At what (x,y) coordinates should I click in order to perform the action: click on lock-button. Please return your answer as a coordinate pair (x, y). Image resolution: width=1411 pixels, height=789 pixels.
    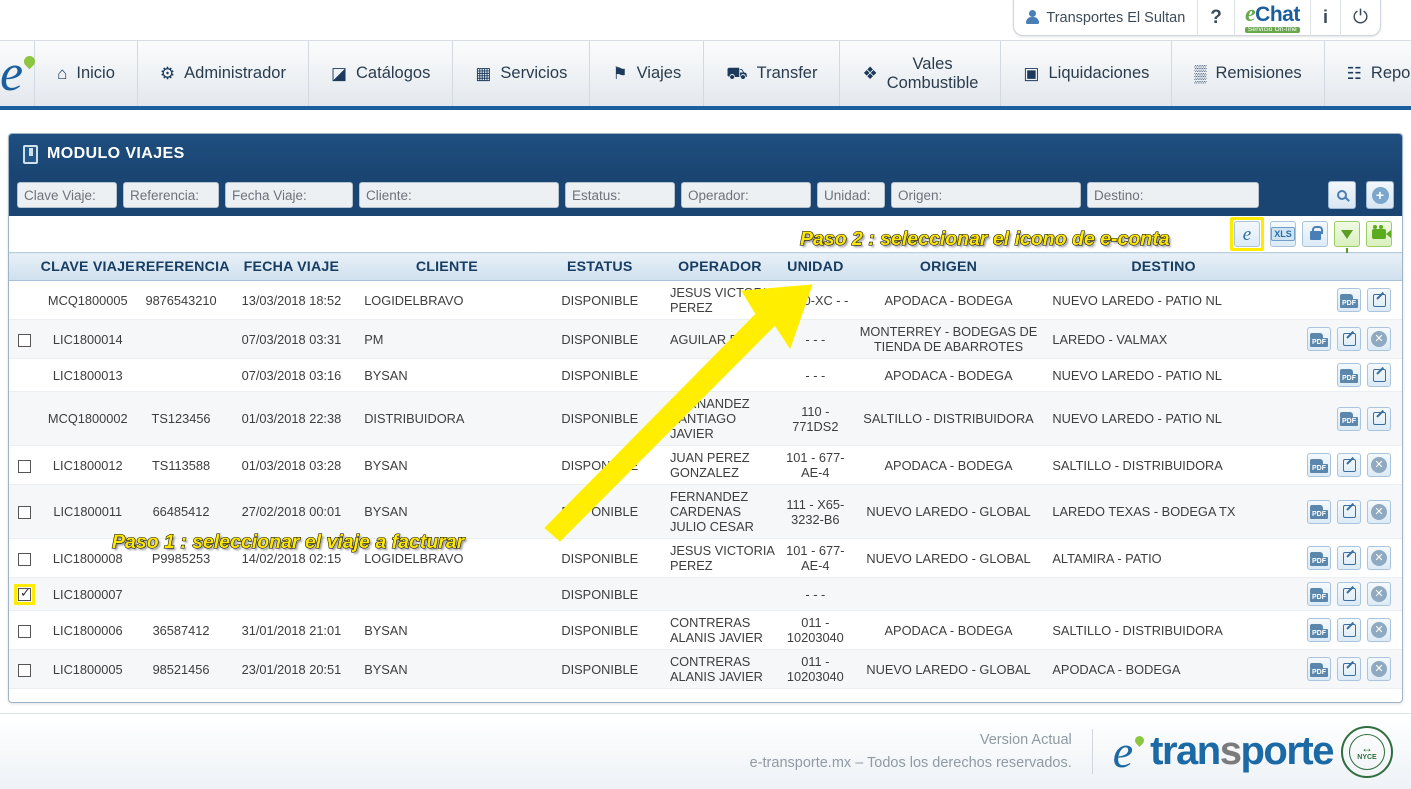
    Looking at the image, I should click on (1315, 234).